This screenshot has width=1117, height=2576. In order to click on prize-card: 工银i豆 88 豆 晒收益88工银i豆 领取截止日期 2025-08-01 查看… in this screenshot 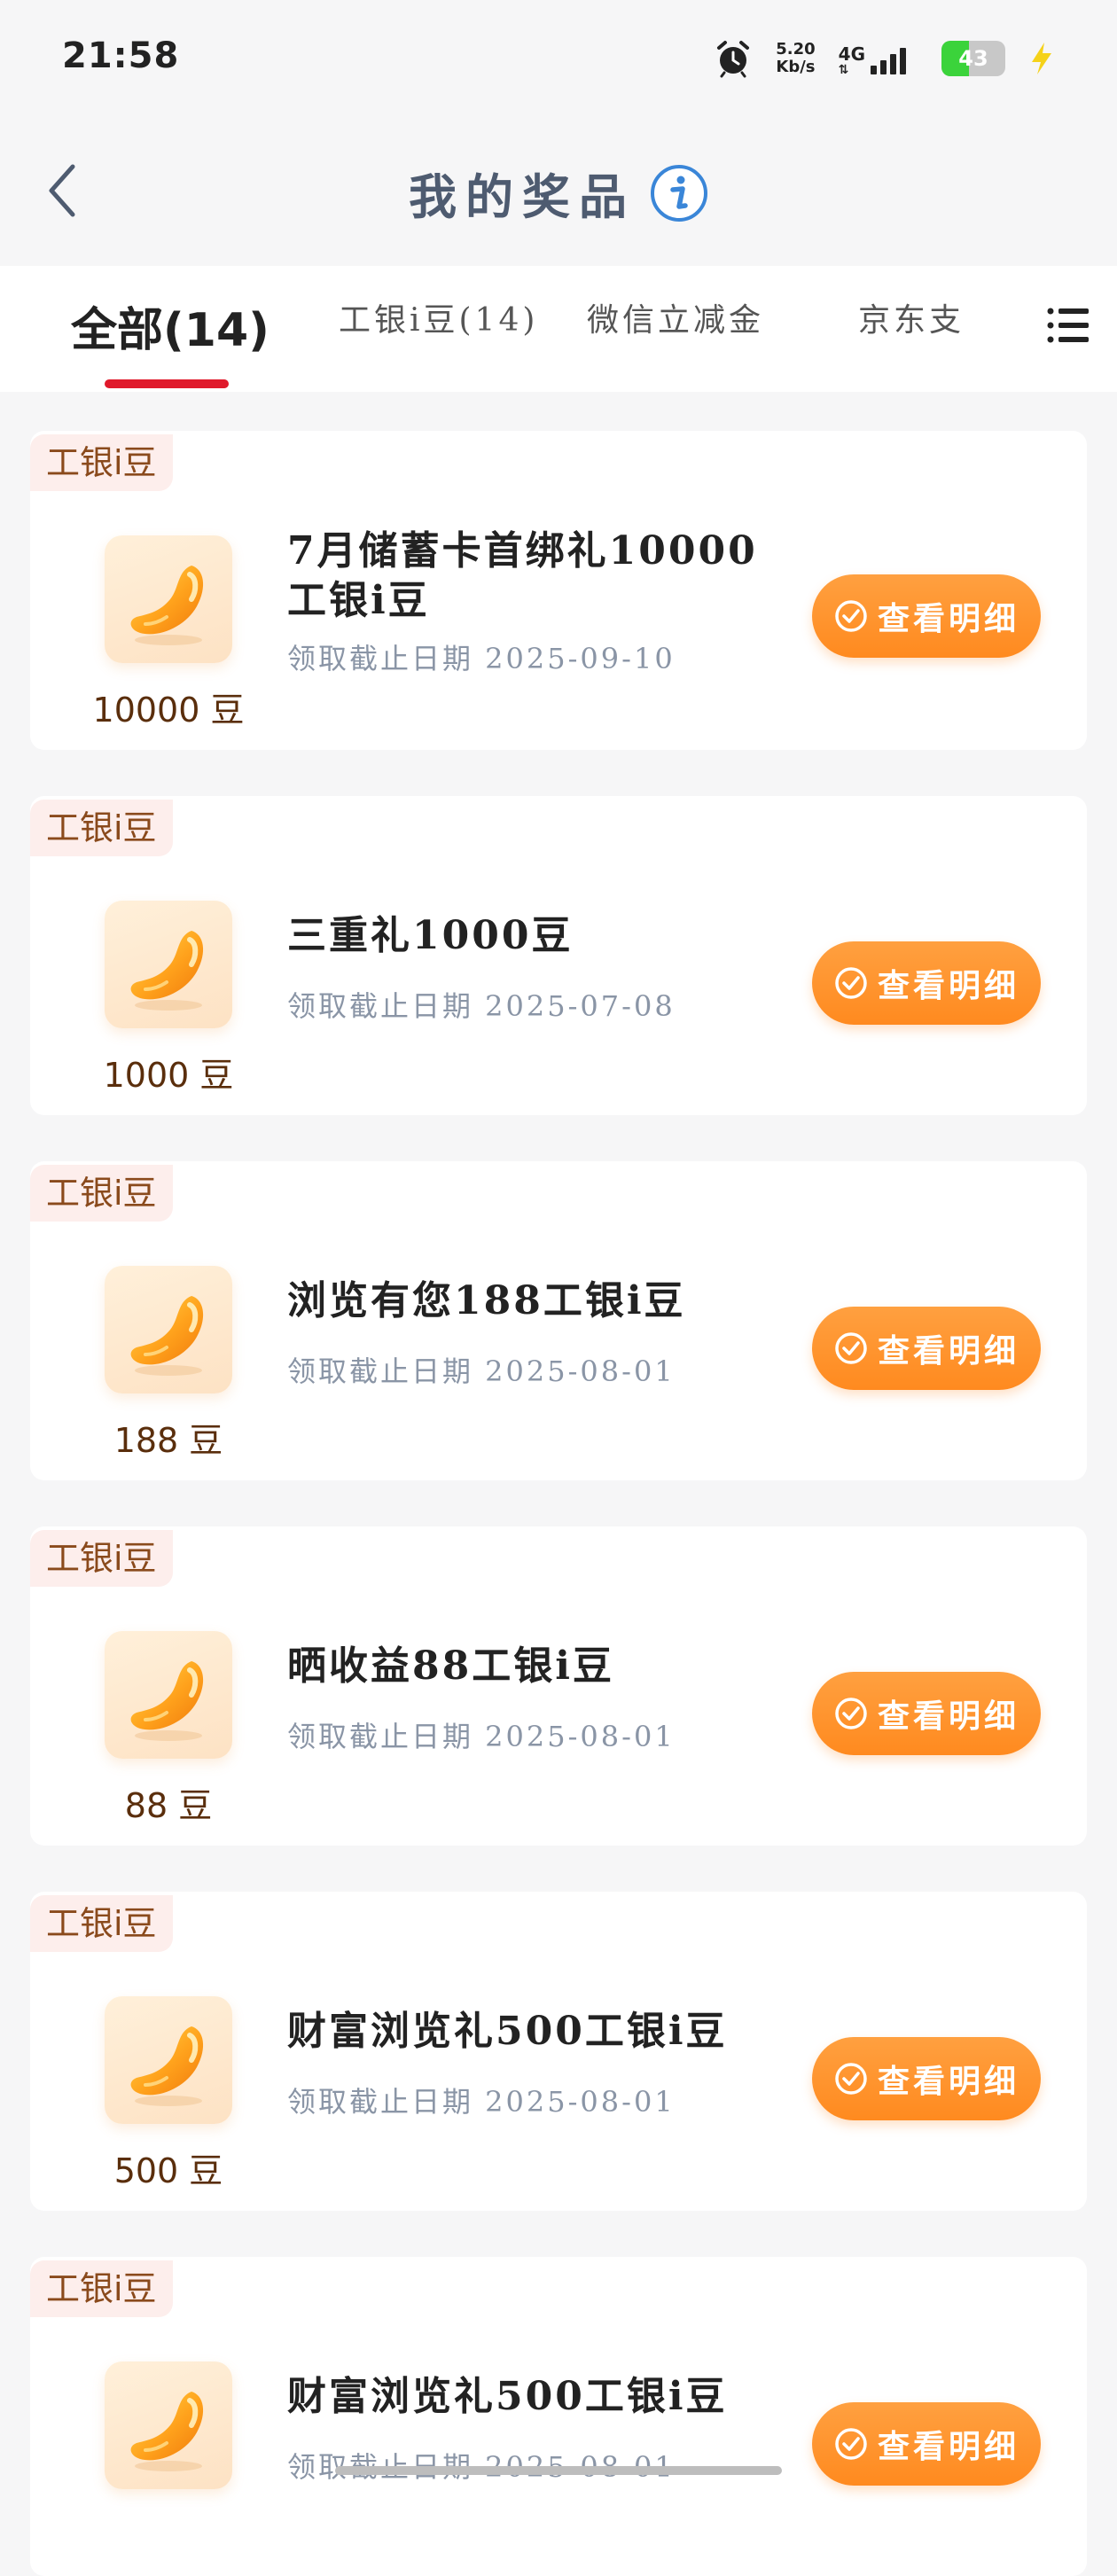, I will do `click(558, 1686)`.